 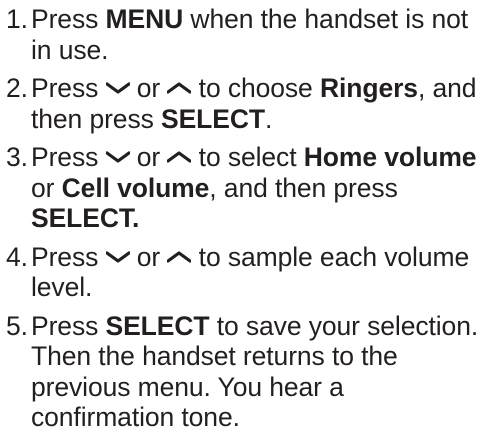 I want to click on step-text: , and then press, so click(x=303, y=187).